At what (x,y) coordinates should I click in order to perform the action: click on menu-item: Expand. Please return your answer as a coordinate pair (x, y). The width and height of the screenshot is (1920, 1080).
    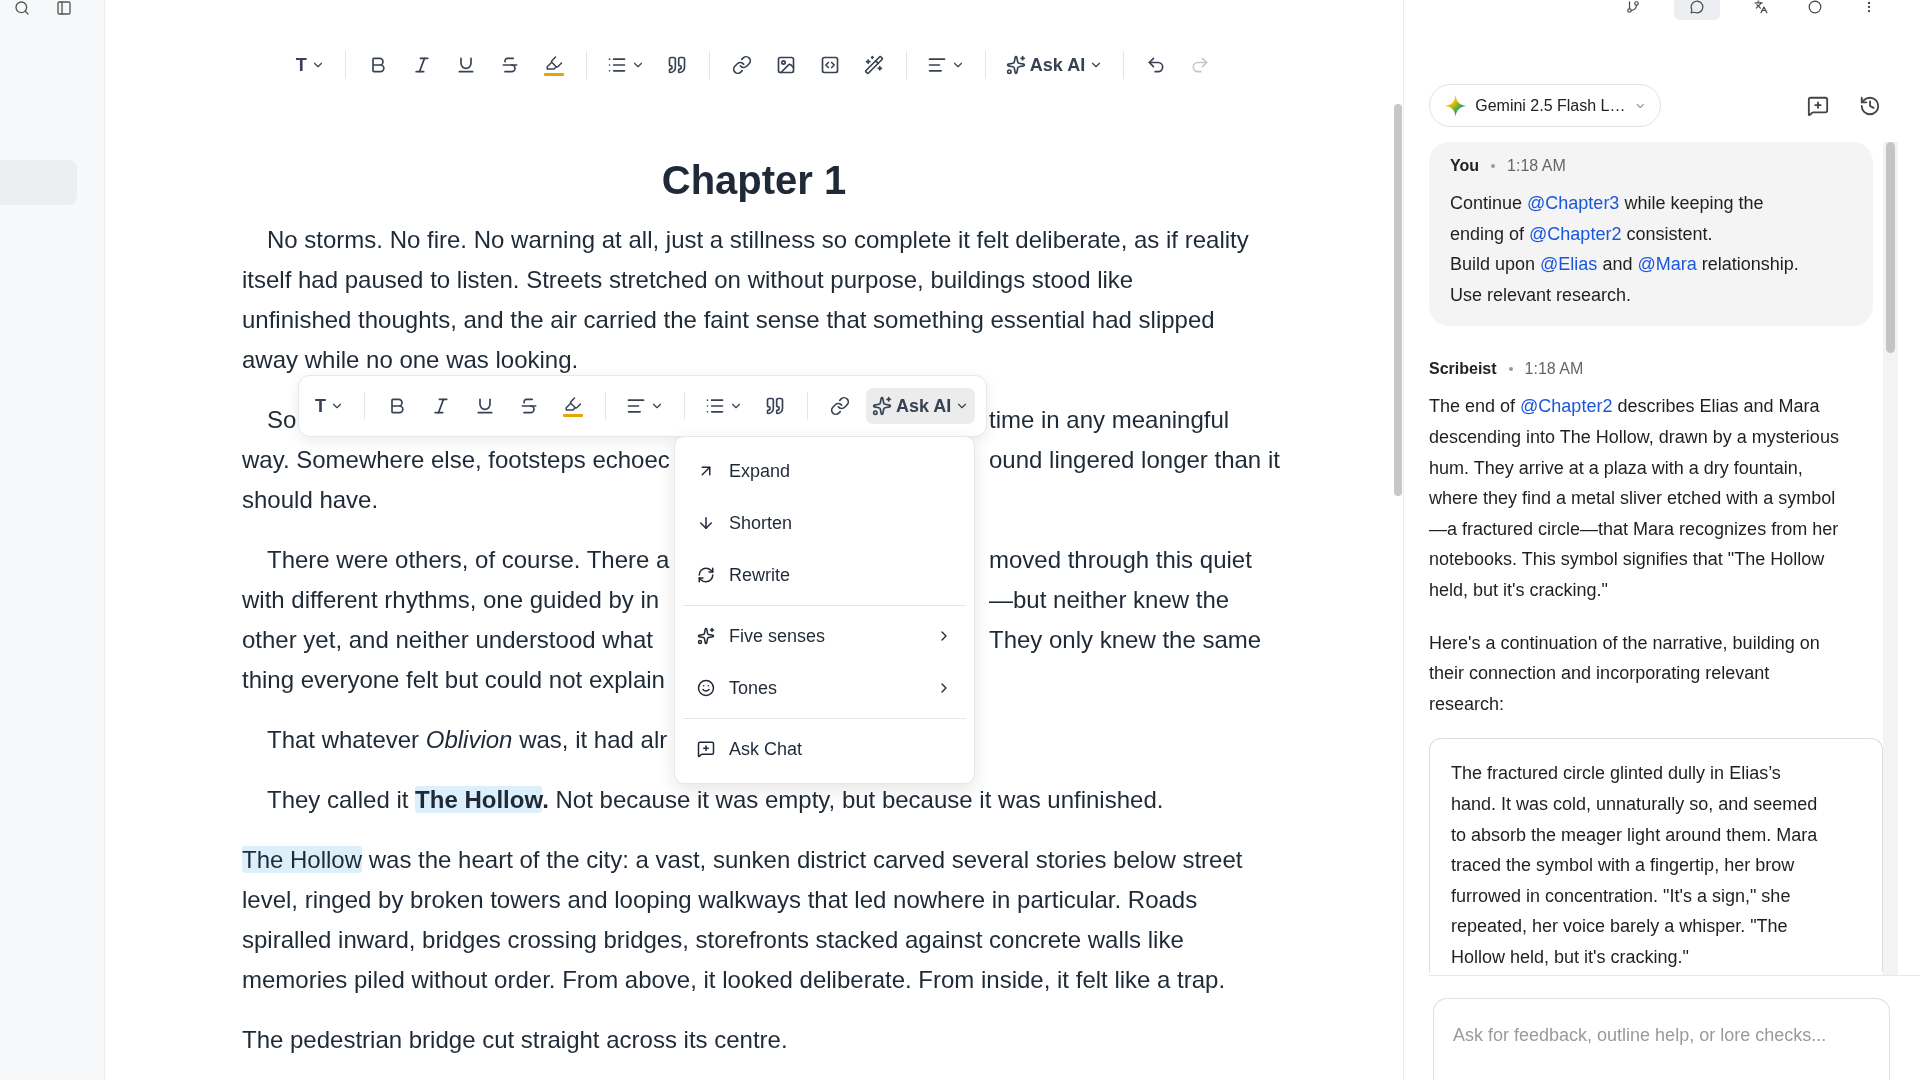
    Looking at the image, I should click on (824, 471).